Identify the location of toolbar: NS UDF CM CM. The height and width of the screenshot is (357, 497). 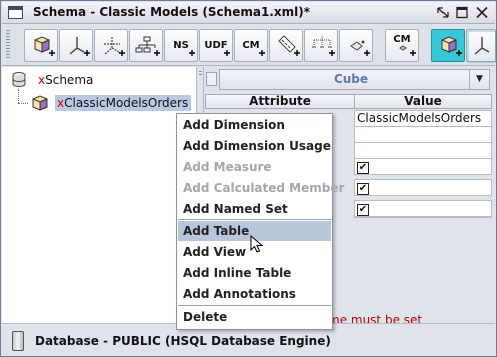
(249, 45).